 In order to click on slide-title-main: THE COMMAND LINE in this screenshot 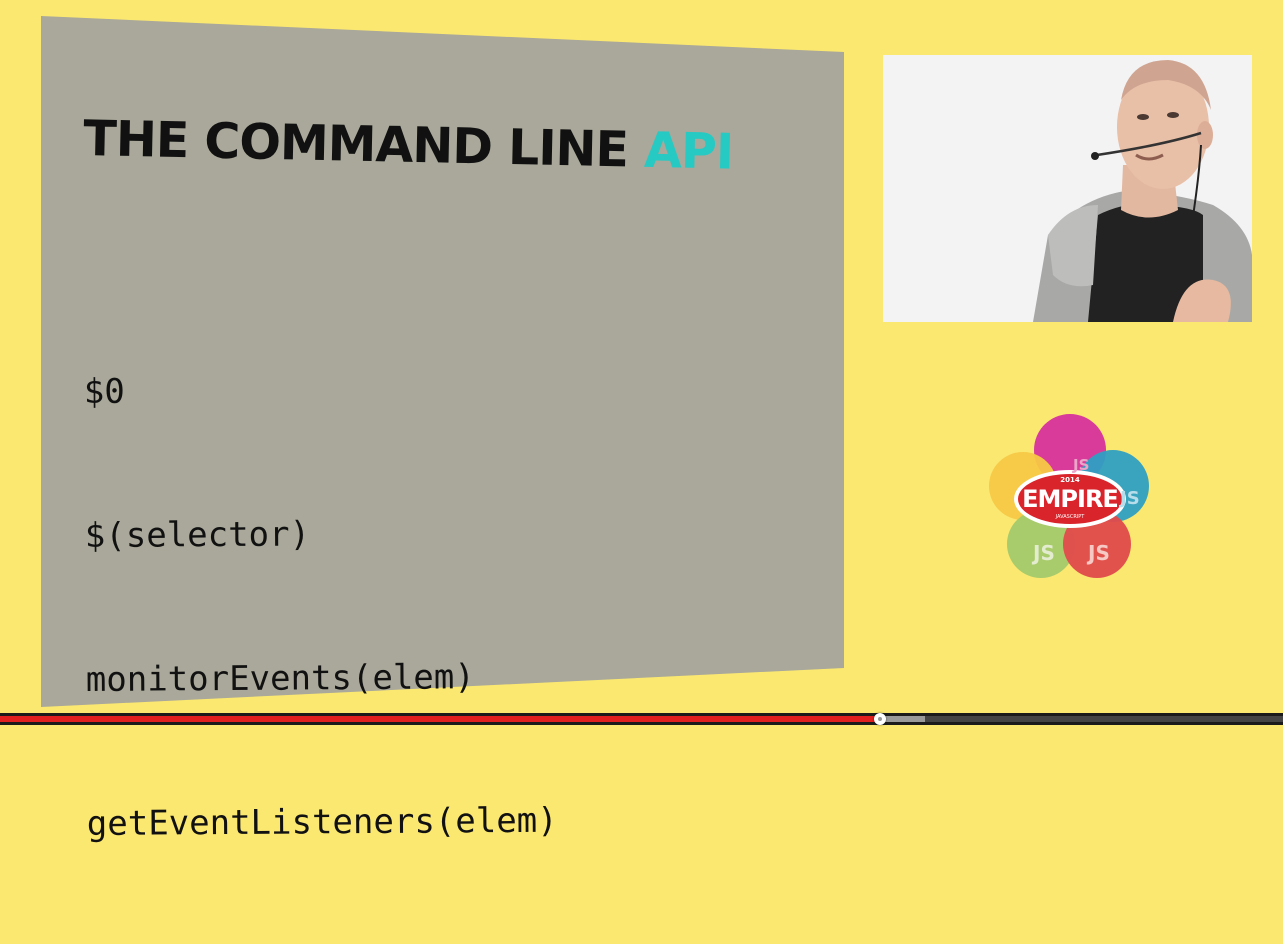, I will do `click(363, 144)`.